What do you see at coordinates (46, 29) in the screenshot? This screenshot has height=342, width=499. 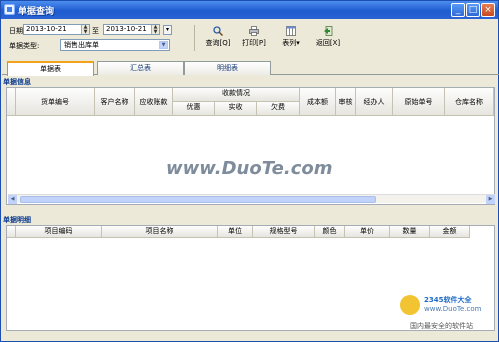 I see `date-from-value: 2013-10-21` at bounding box center [46, 29].